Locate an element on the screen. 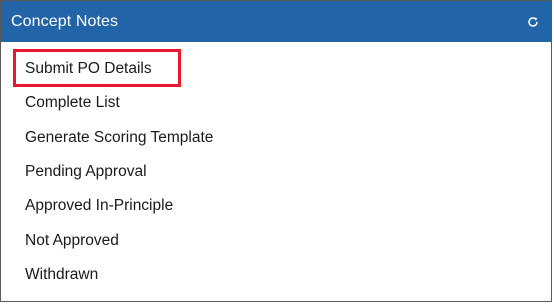 This screenshot has width=554, height=304. menu-item-label: Approved In-Principle is located at coordinates (99, 206).